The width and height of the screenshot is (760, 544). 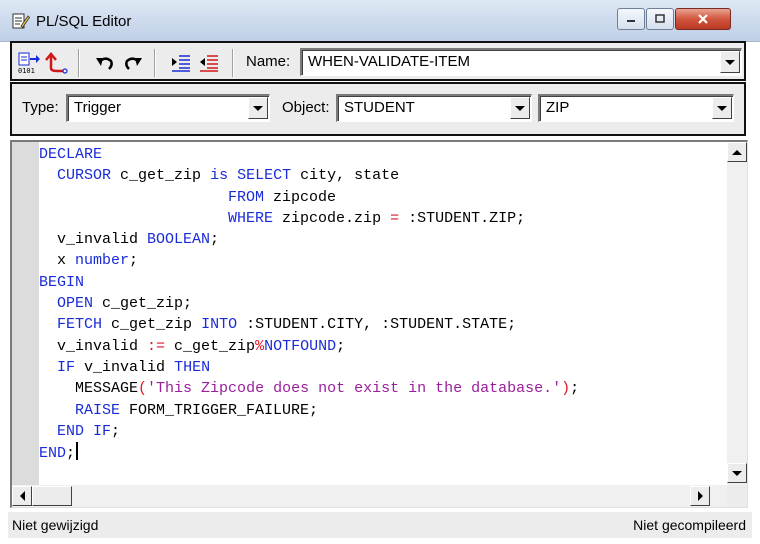 I want to click on code-line: END IF;, so click(x=383, y=431).